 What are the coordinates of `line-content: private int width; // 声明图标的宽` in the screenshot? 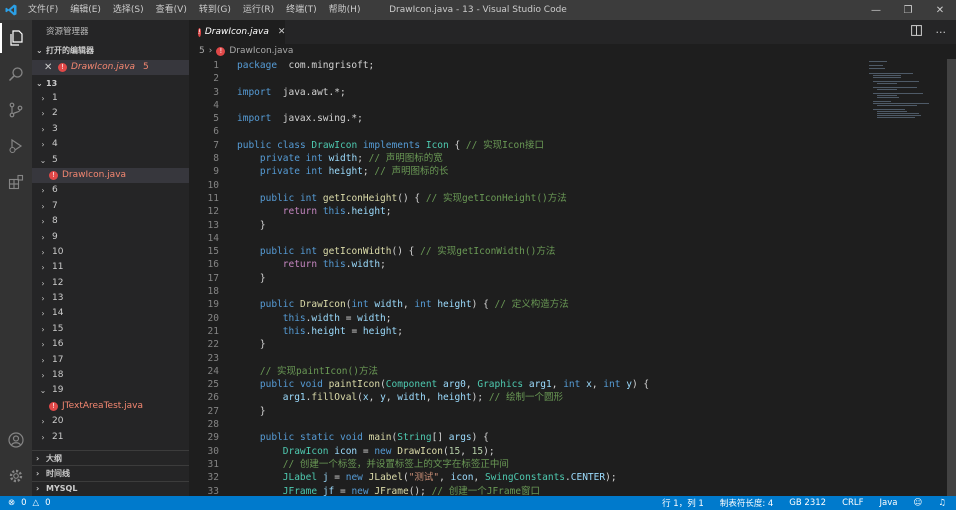 It's located at (340, 158).